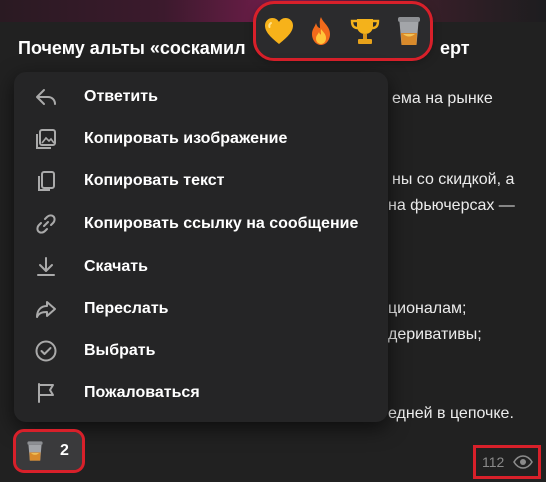  I want to click on download-icon, so click(46, 267).